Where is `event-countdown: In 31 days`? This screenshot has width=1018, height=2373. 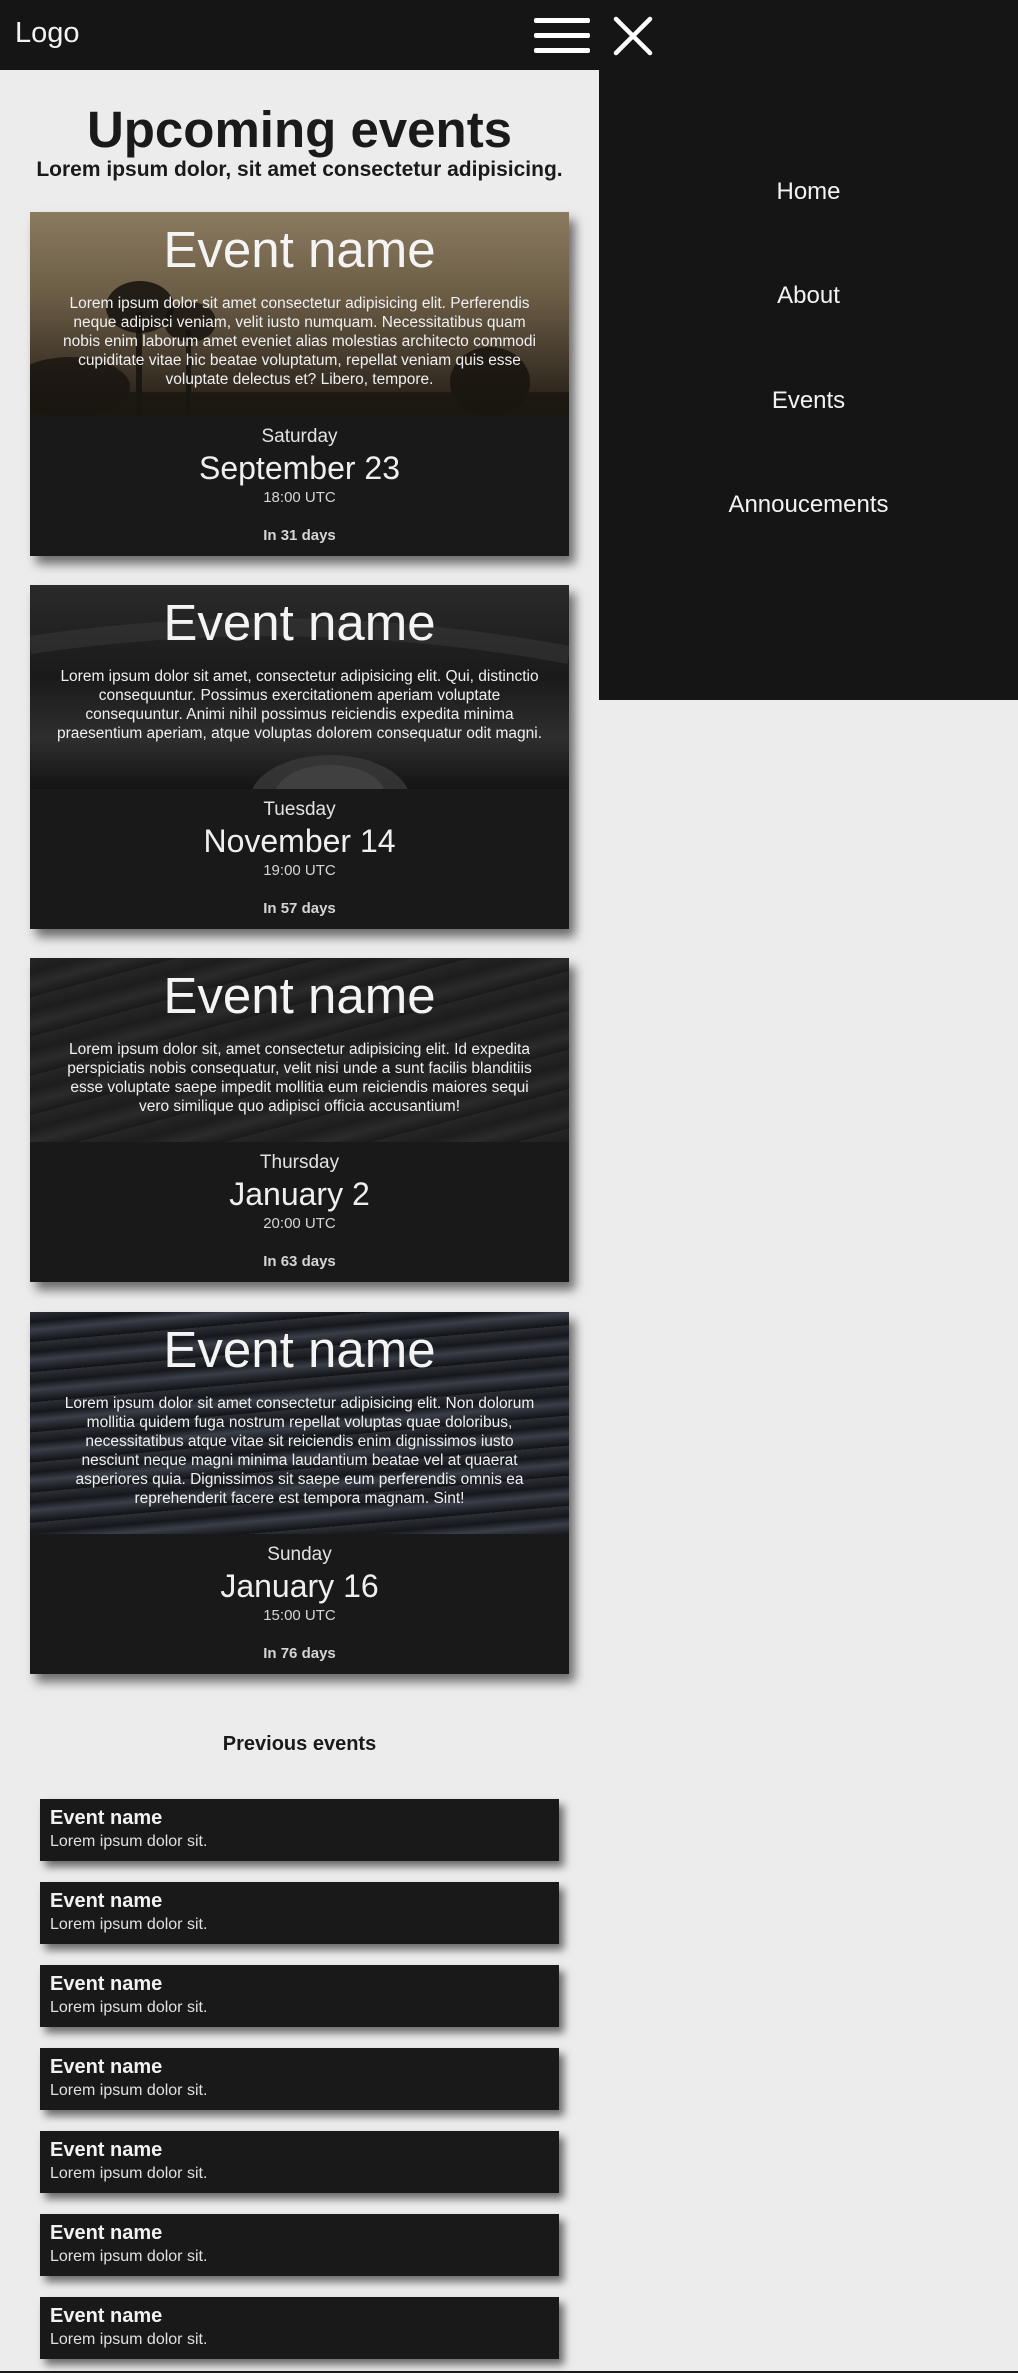
event-countdown: In 31 days is located at coordinates (299, 535).